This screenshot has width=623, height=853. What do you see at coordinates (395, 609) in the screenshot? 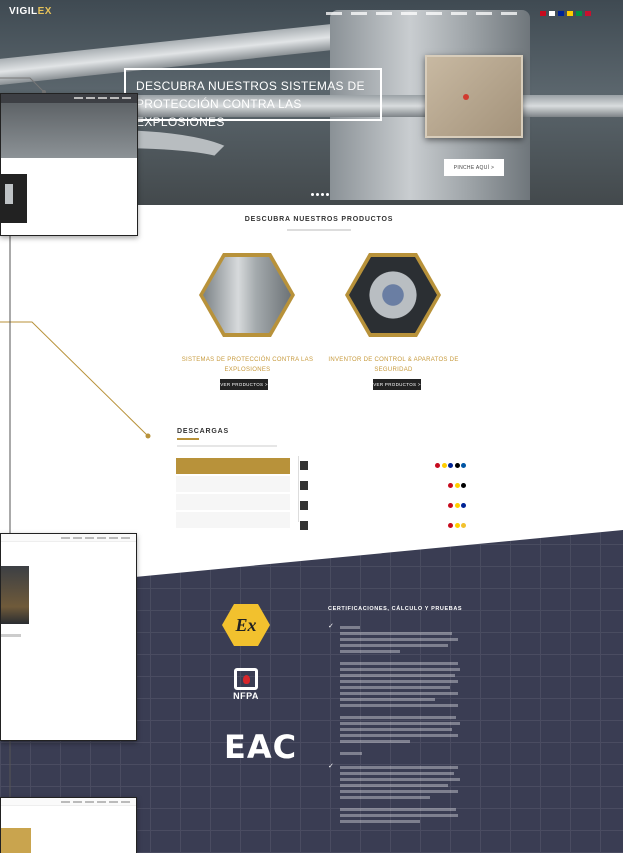
I see `certifications-title: CERTIFICACIONES, CÁLCULO Y PRUEBAS` at bounding box center [395, 609].